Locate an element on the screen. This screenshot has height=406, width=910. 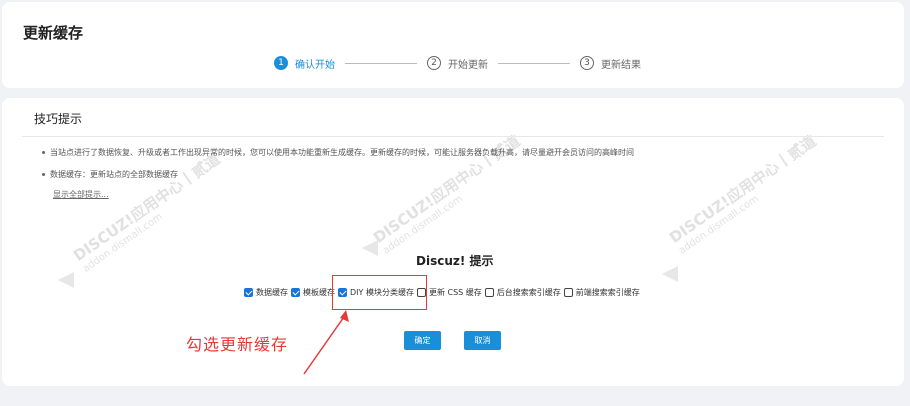
step-confirm: 1 确认开始 is located at coordinates (304, 63).